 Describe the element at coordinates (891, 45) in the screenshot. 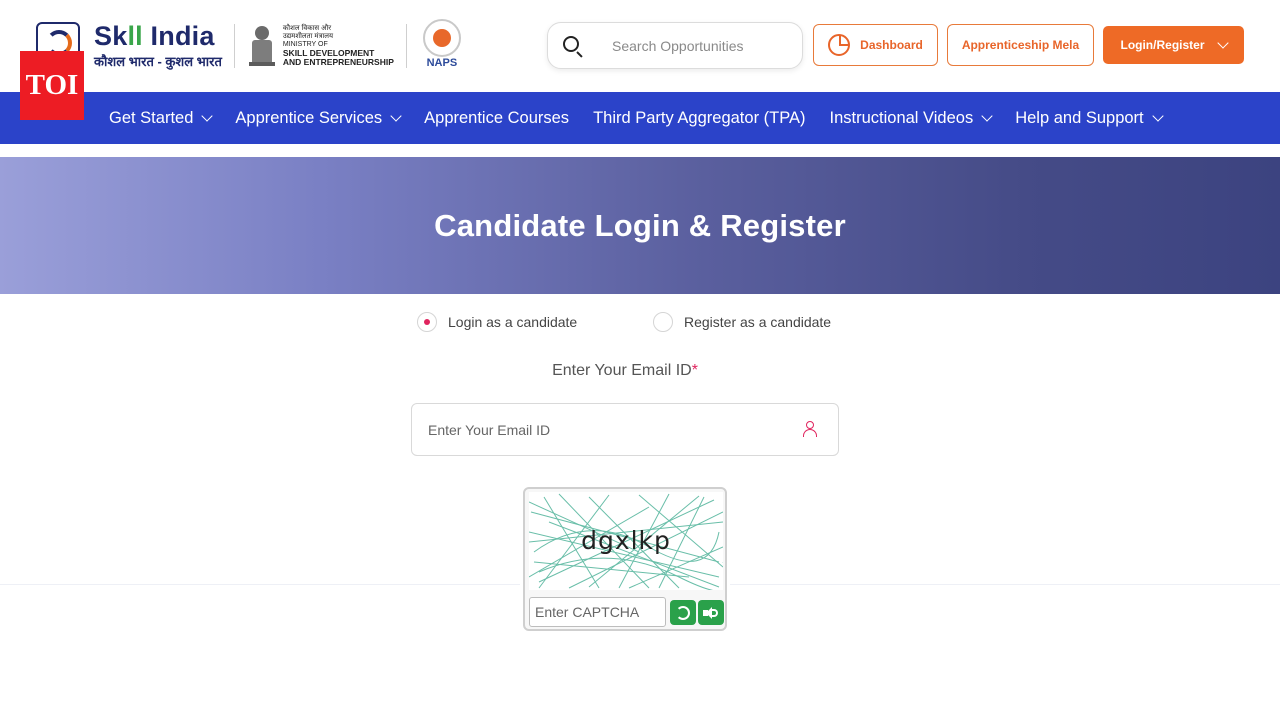

I see `dashboard-label: Dashboard` at that location.